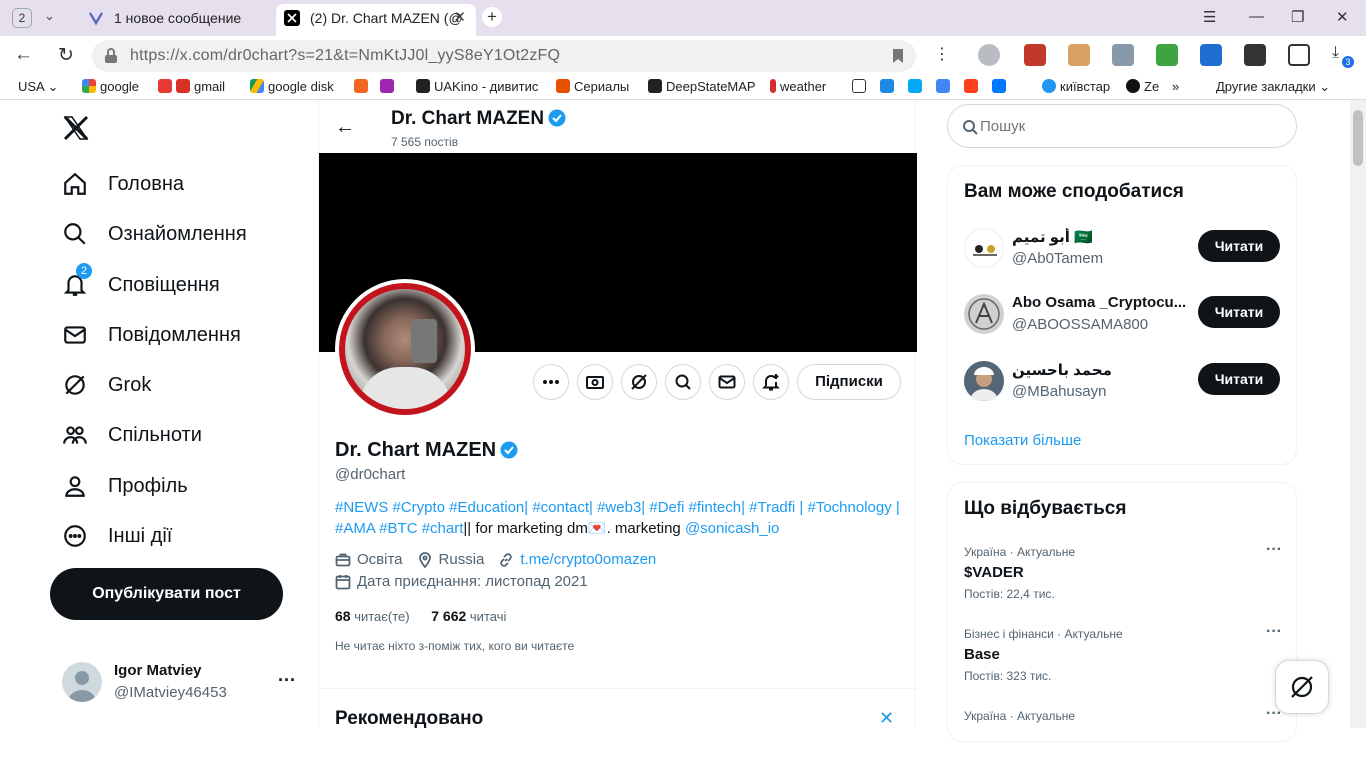 This screenshot has width=1366, height=779. Describe the element at coordinates (942, 54) in the screenshot. I see `page-menu-icon: ⋮` at that location.